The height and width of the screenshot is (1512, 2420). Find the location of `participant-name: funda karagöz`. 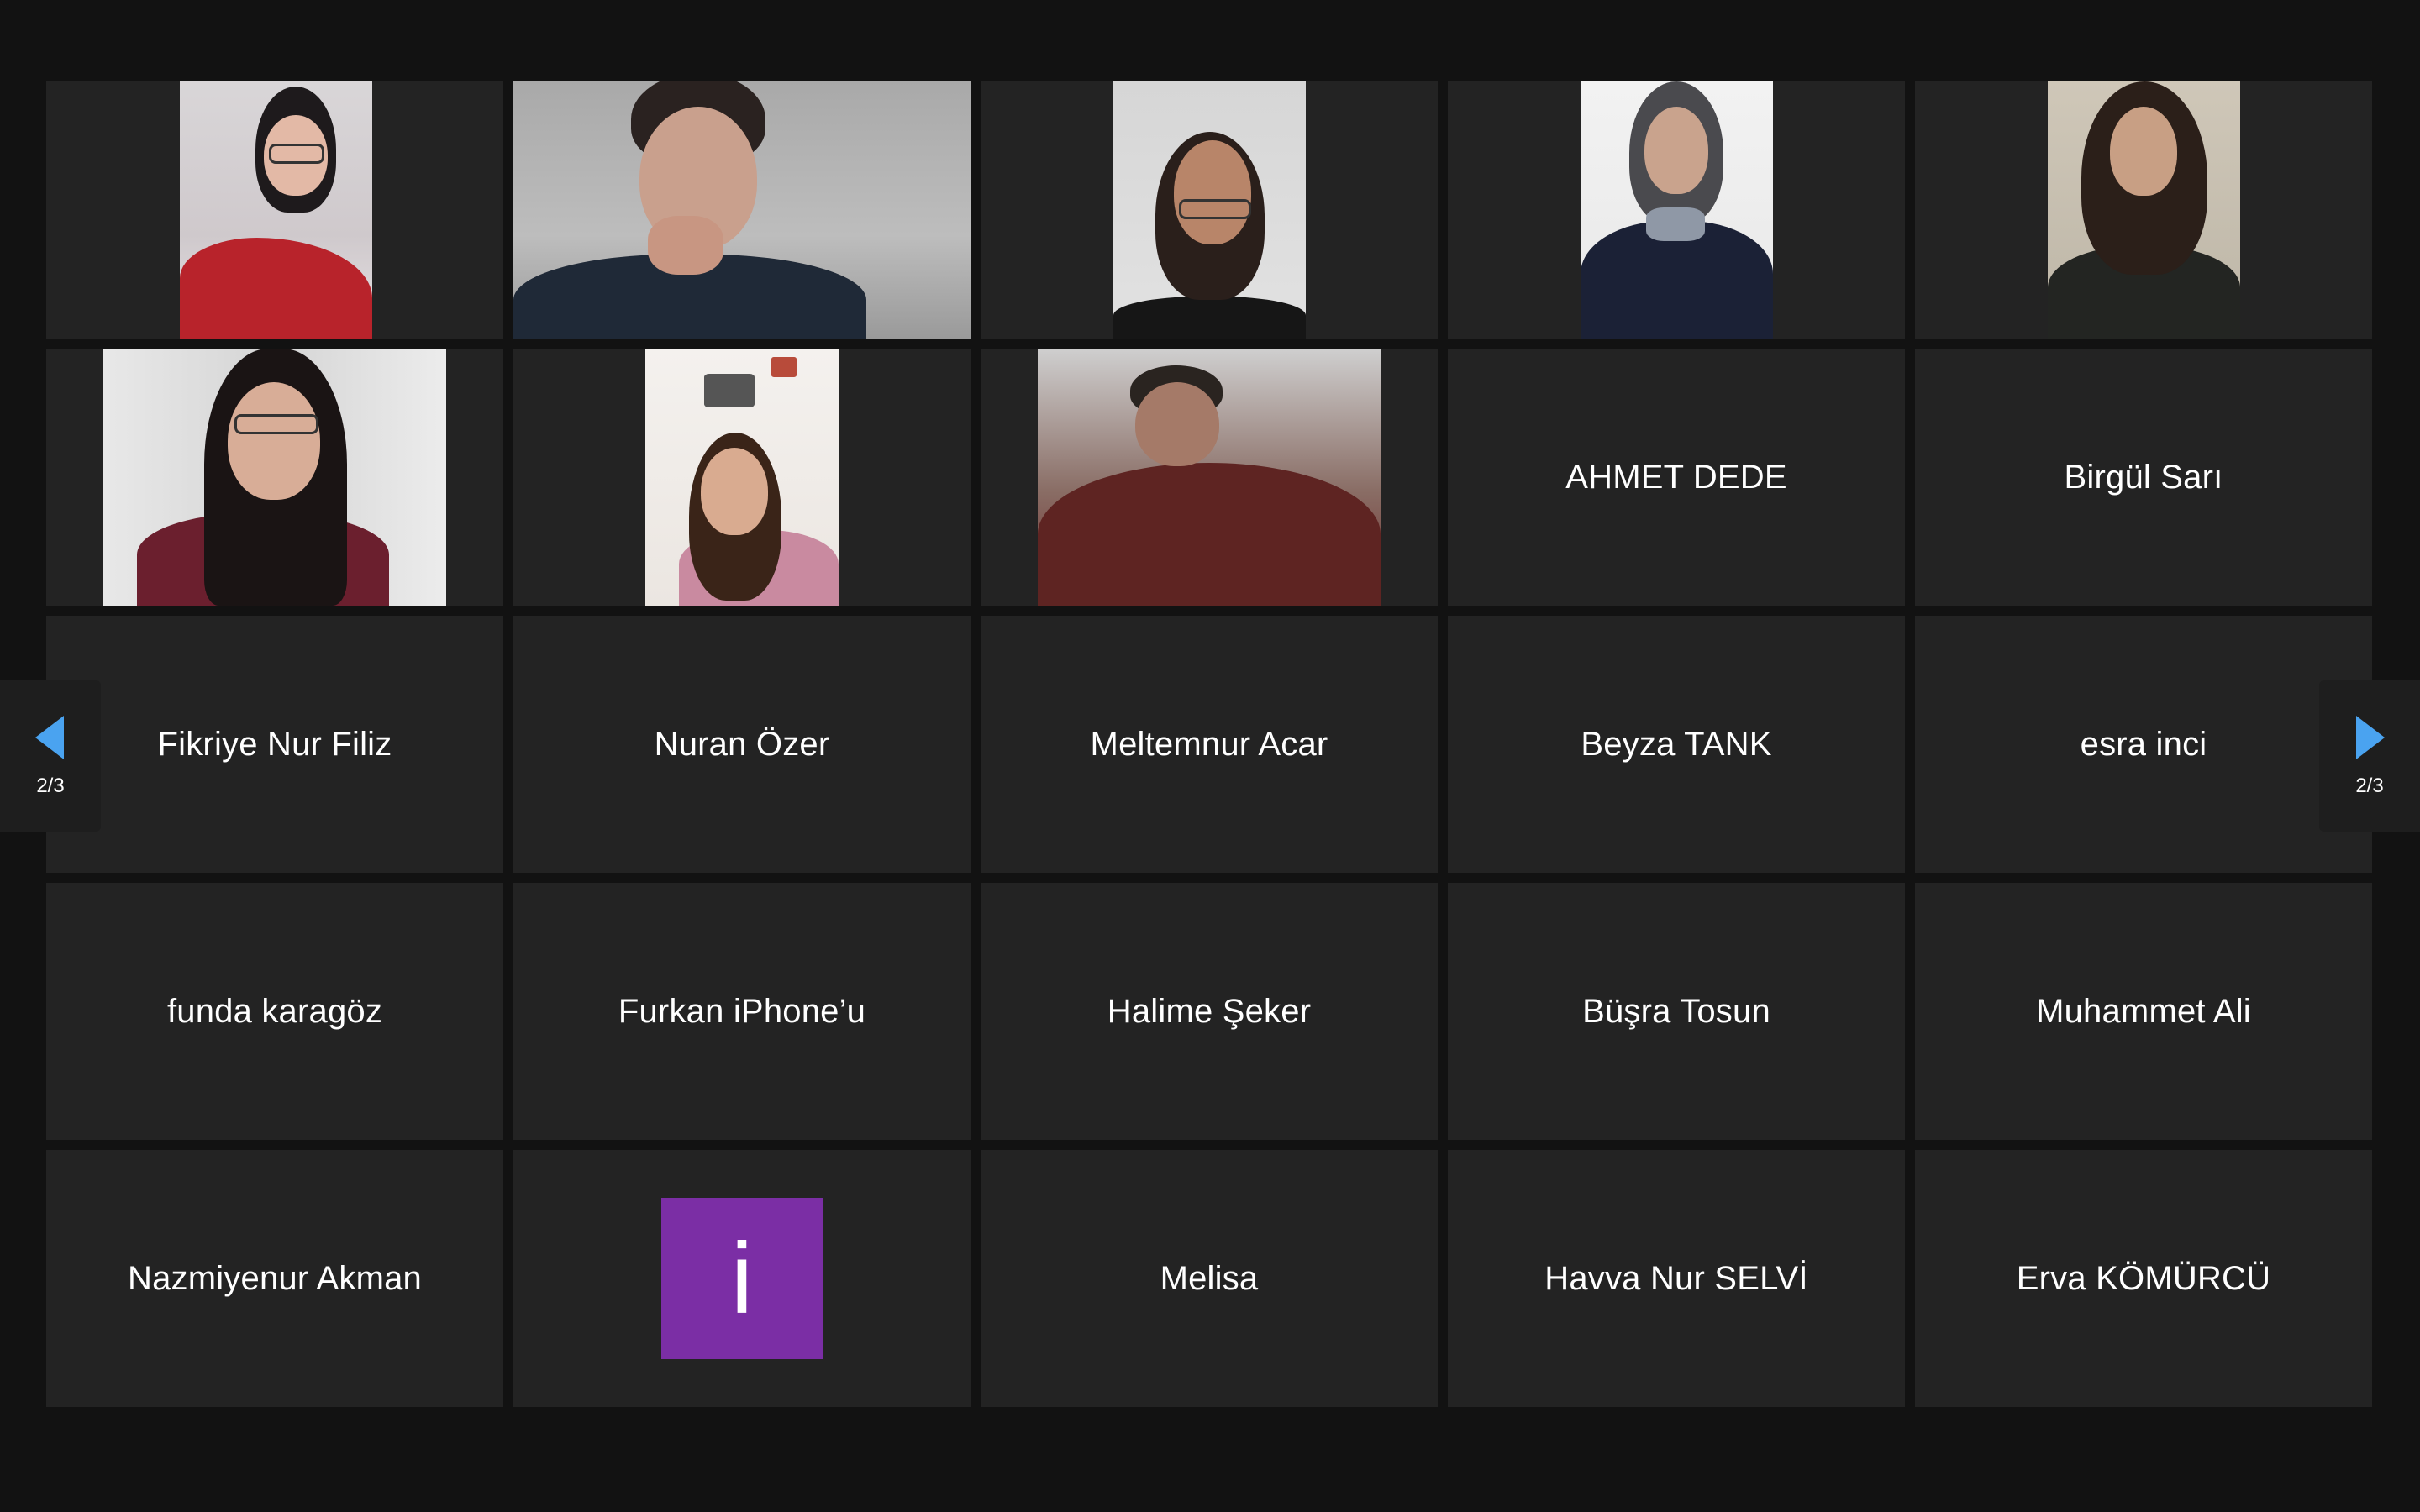

participant-name: funda karagöz is located at coordinates (274, 1011).